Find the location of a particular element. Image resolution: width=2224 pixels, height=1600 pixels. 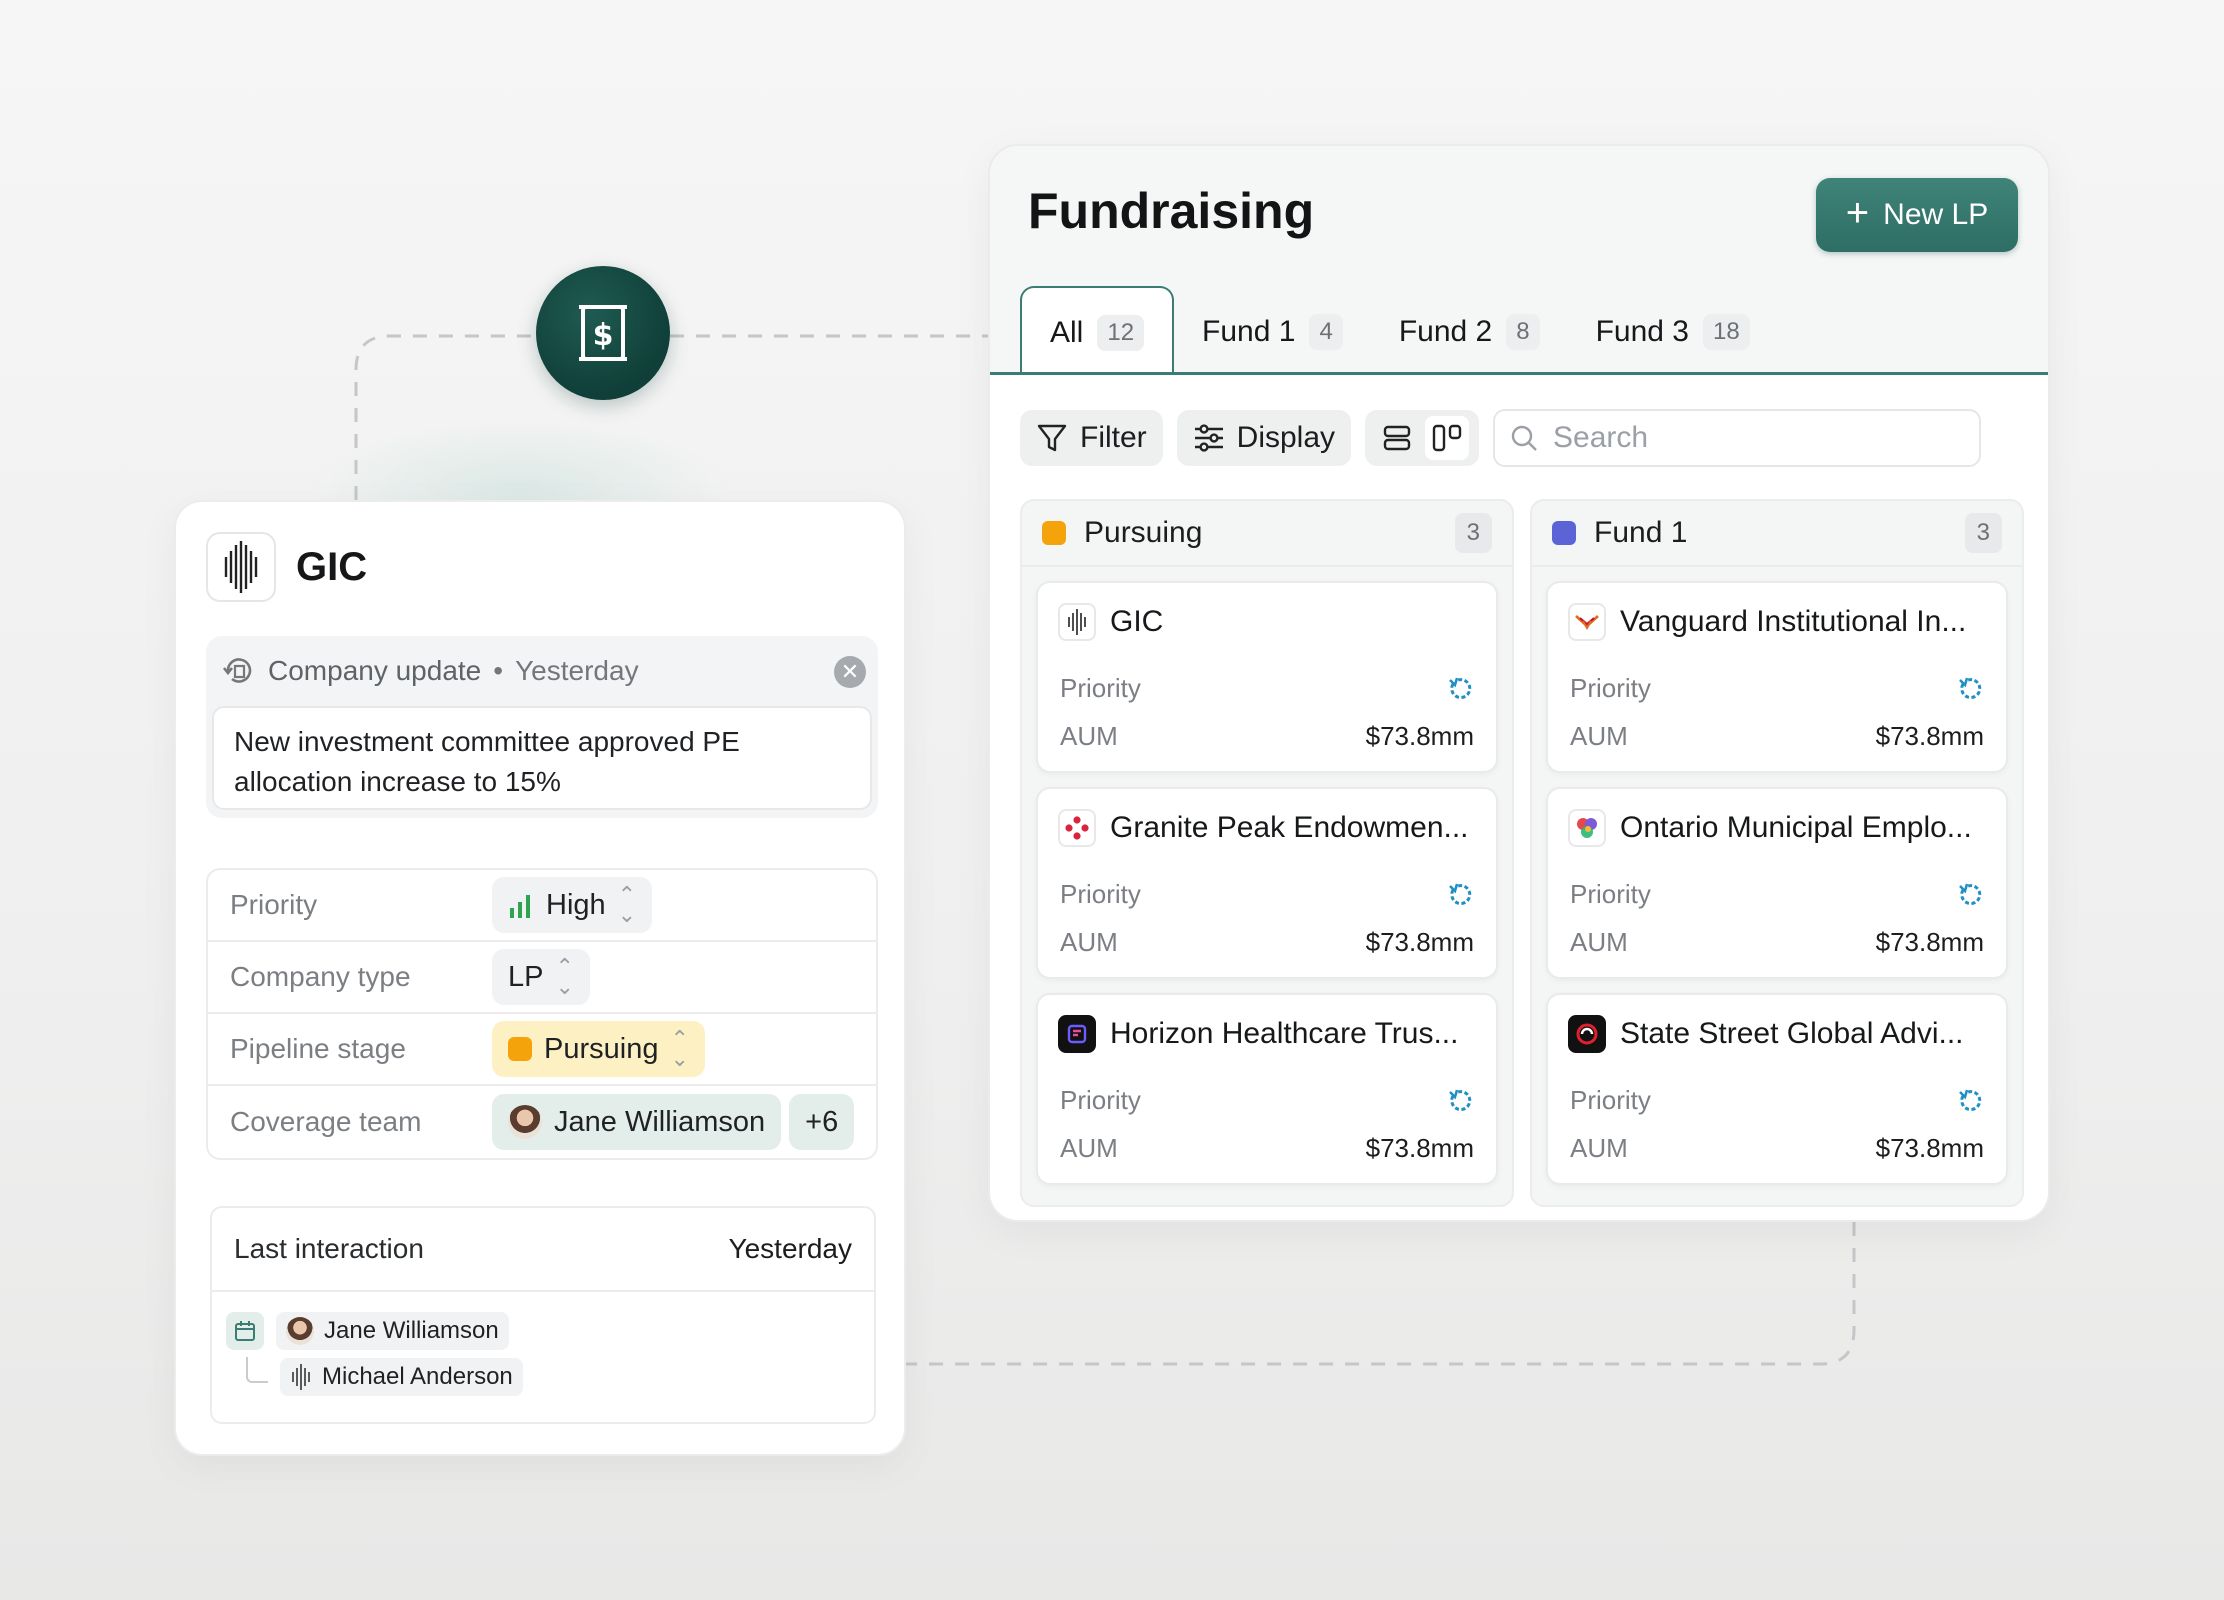

display-button: Display is located at coordinates (1264, 438).